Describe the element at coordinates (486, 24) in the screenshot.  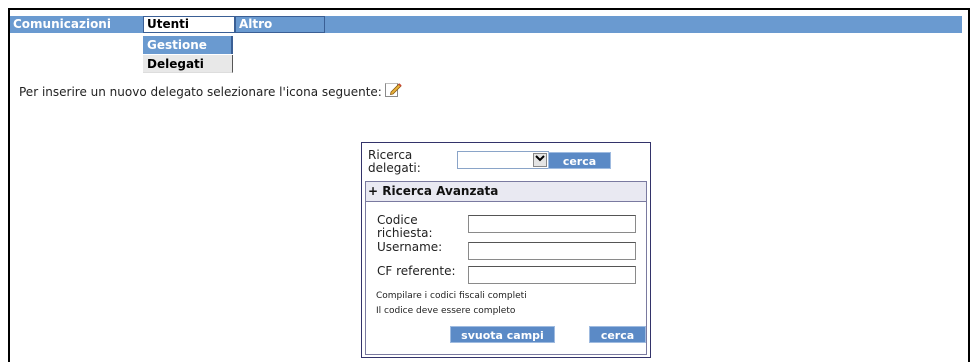
I see `menu-bar: Comunicazioni Utenti Altro` at that location.